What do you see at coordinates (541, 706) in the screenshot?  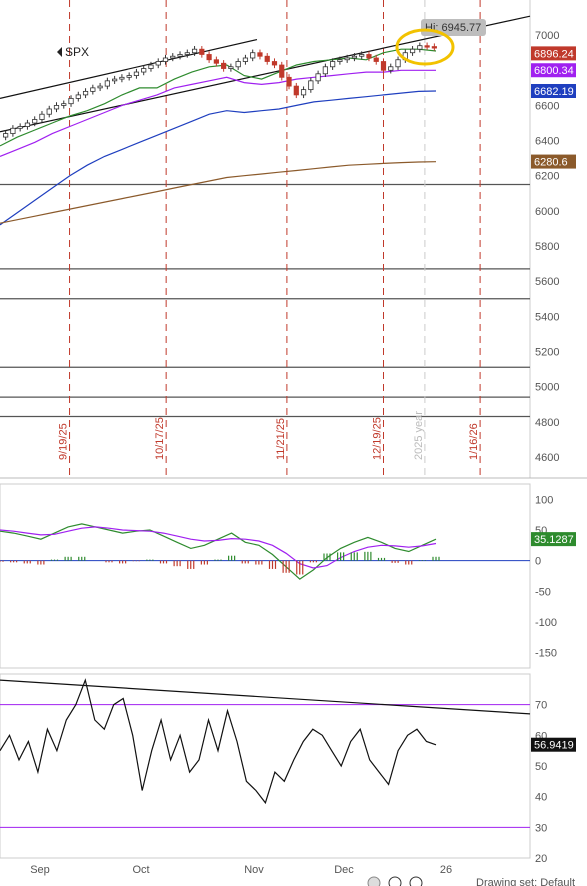 I see `rsi-y-tick: 70` at bounding box center [541, 706].